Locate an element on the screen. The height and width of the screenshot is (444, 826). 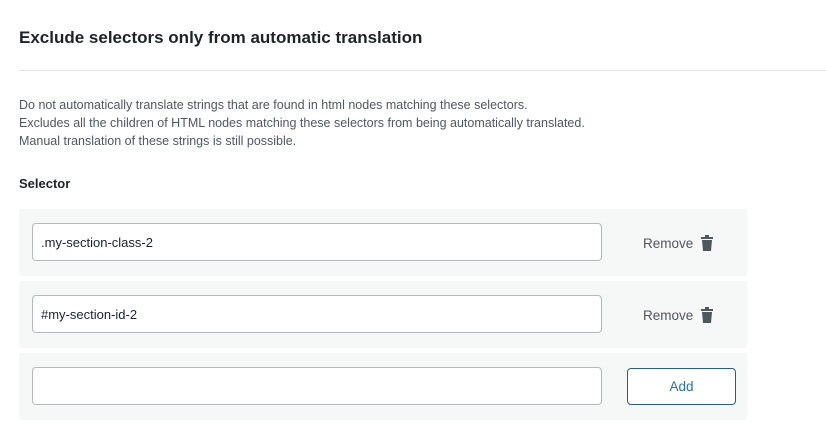
add-button: Add is located at coordinates (681, 386).